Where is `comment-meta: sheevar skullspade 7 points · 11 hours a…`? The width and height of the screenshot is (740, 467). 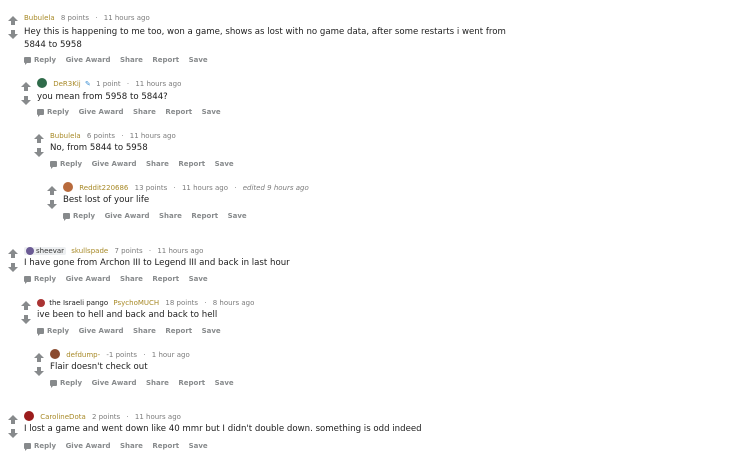
comment-meta: sheevar skullspade 7 points · 11 hours a… is located at coordinates (113, 251).